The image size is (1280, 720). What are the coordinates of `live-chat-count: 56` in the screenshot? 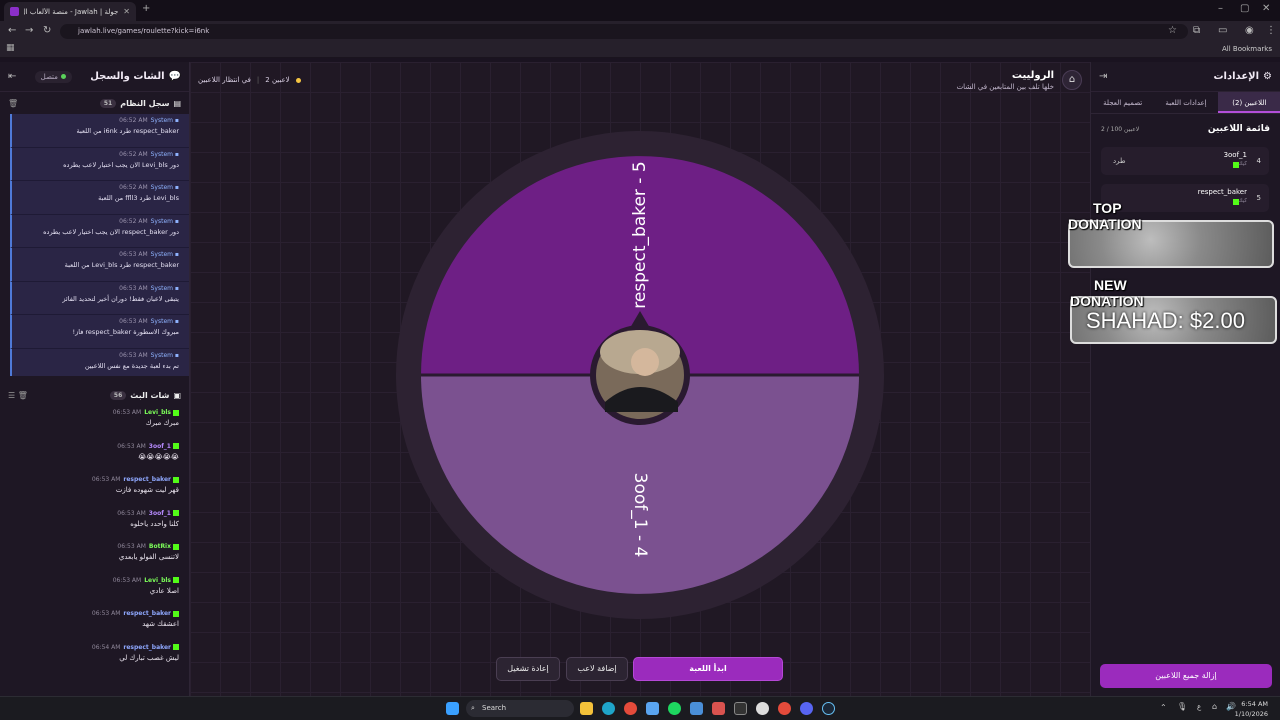 It's located at (118, 395).